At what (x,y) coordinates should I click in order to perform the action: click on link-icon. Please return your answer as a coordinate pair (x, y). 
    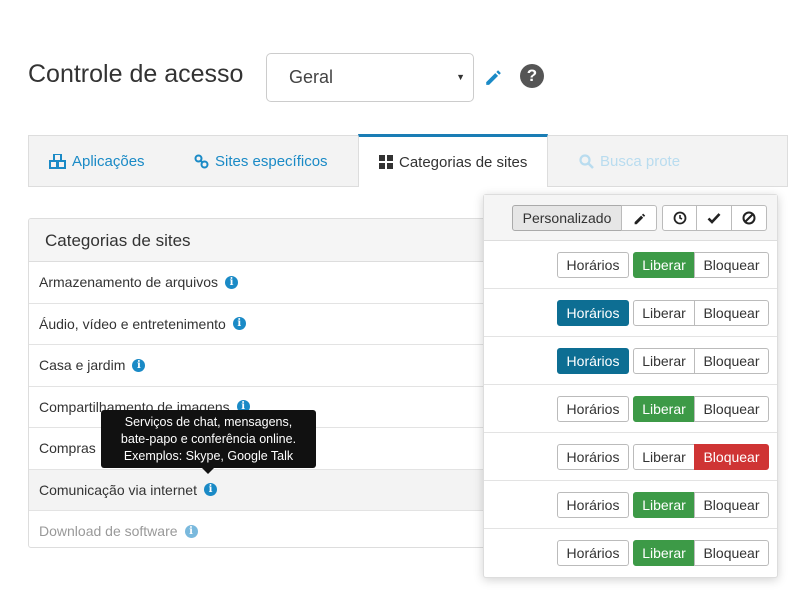
    Looking at the image, I should click on (201, 161).